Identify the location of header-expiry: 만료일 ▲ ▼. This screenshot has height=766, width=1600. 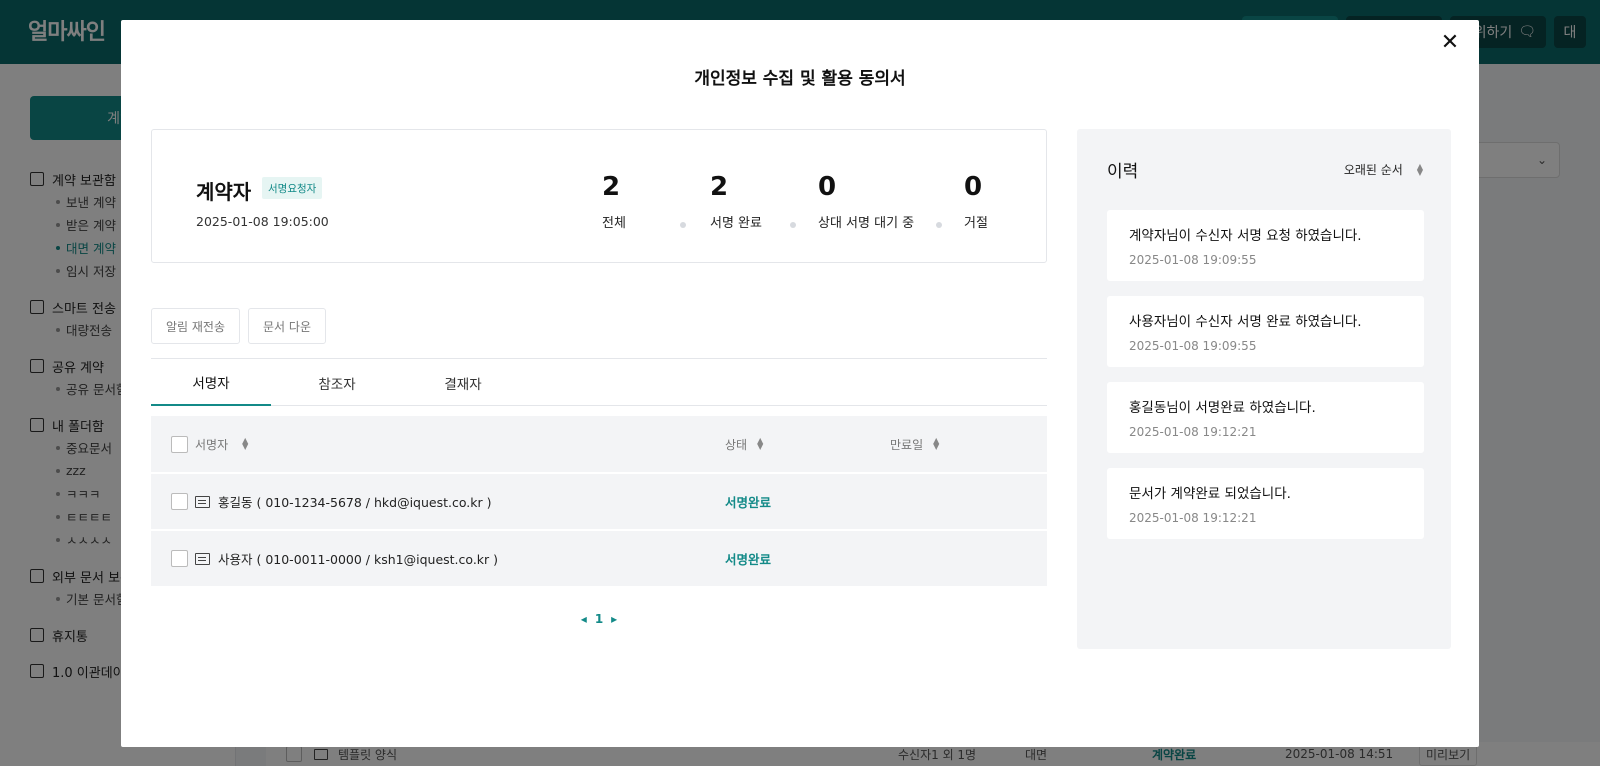
(965, 444).